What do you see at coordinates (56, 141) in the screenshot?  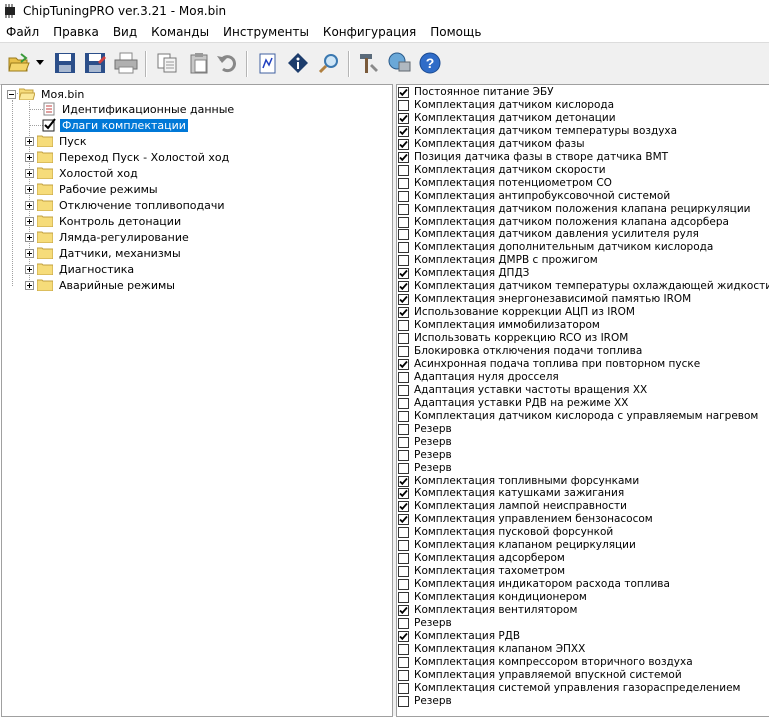 I see `tree-item-start: Пуск` at bounding box center [56, 141].